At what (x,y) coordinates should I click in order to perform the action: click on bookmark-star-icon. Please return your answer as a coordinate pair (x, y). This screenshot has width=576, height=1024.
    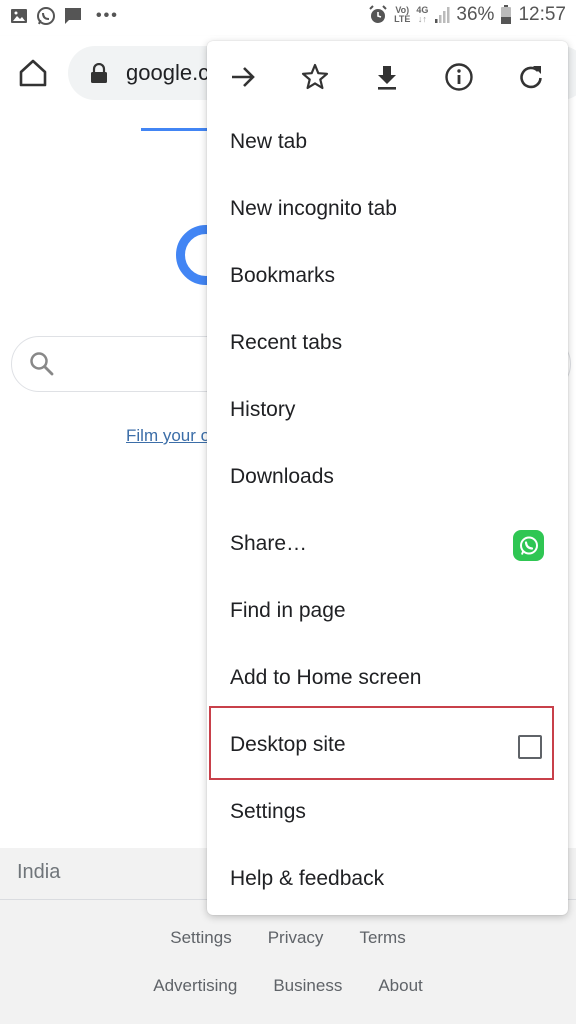
    Looking at the image, I should click on (315, 76).